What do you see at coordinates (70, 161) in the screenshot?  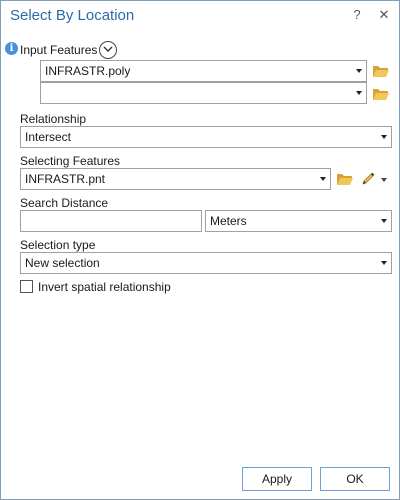 I see `selecting-features-label: Selecting Features` at bounding box center [70, 161].